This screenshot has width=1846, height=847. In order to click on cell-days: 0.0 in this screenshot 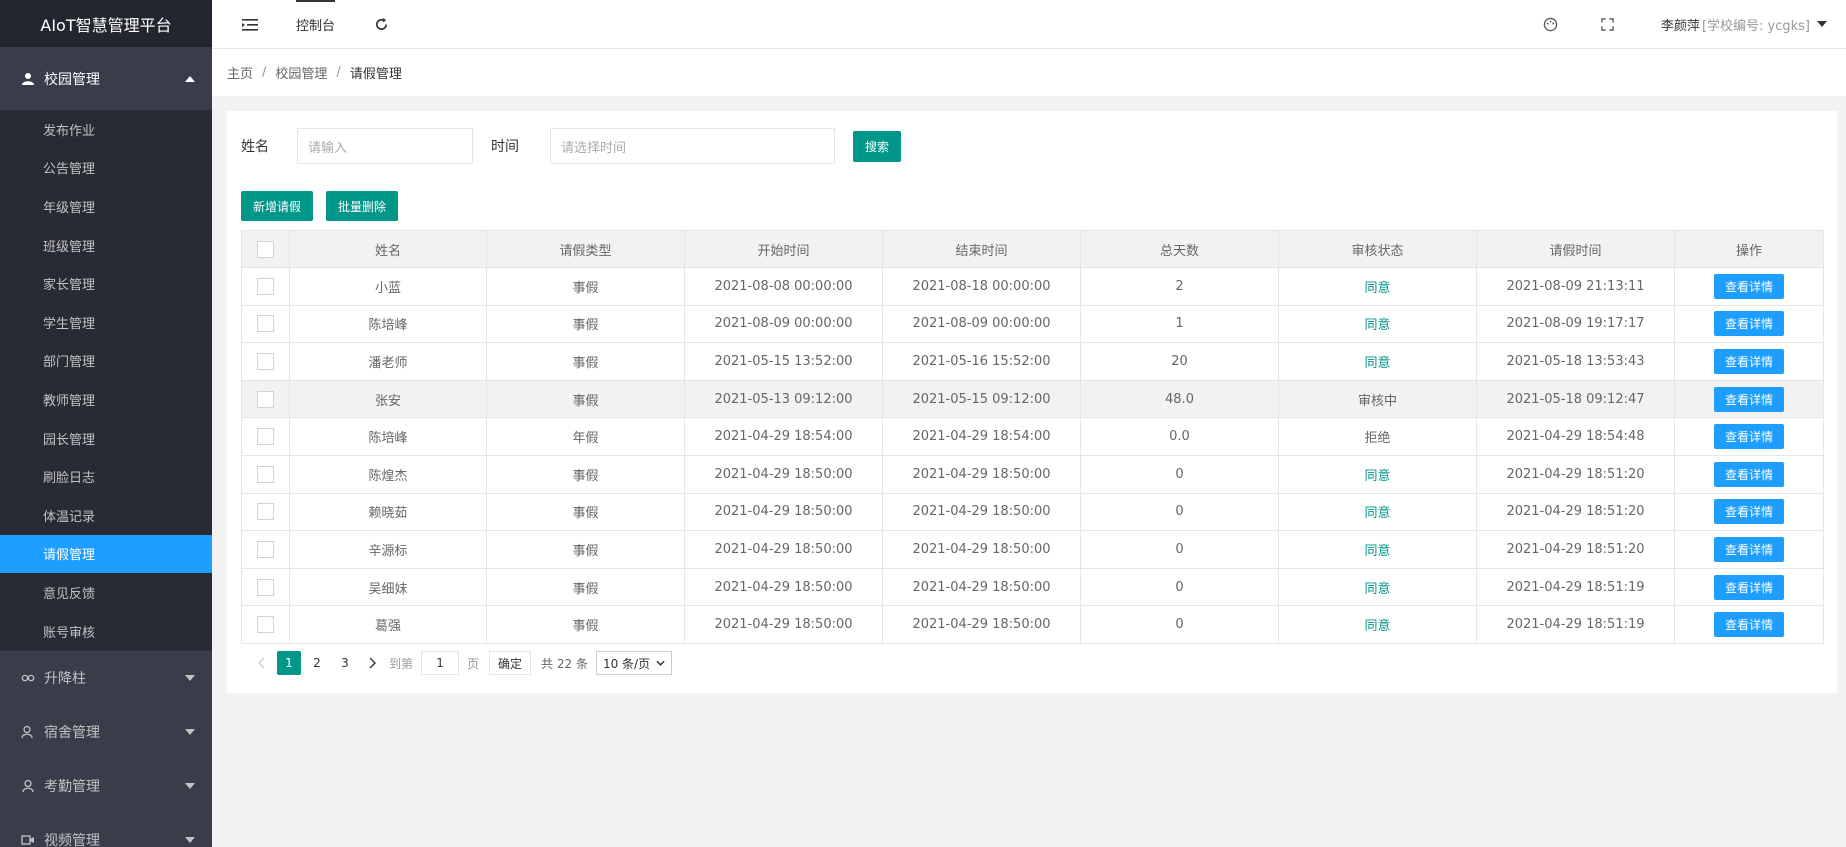, I will do `click(1179, 436)`.